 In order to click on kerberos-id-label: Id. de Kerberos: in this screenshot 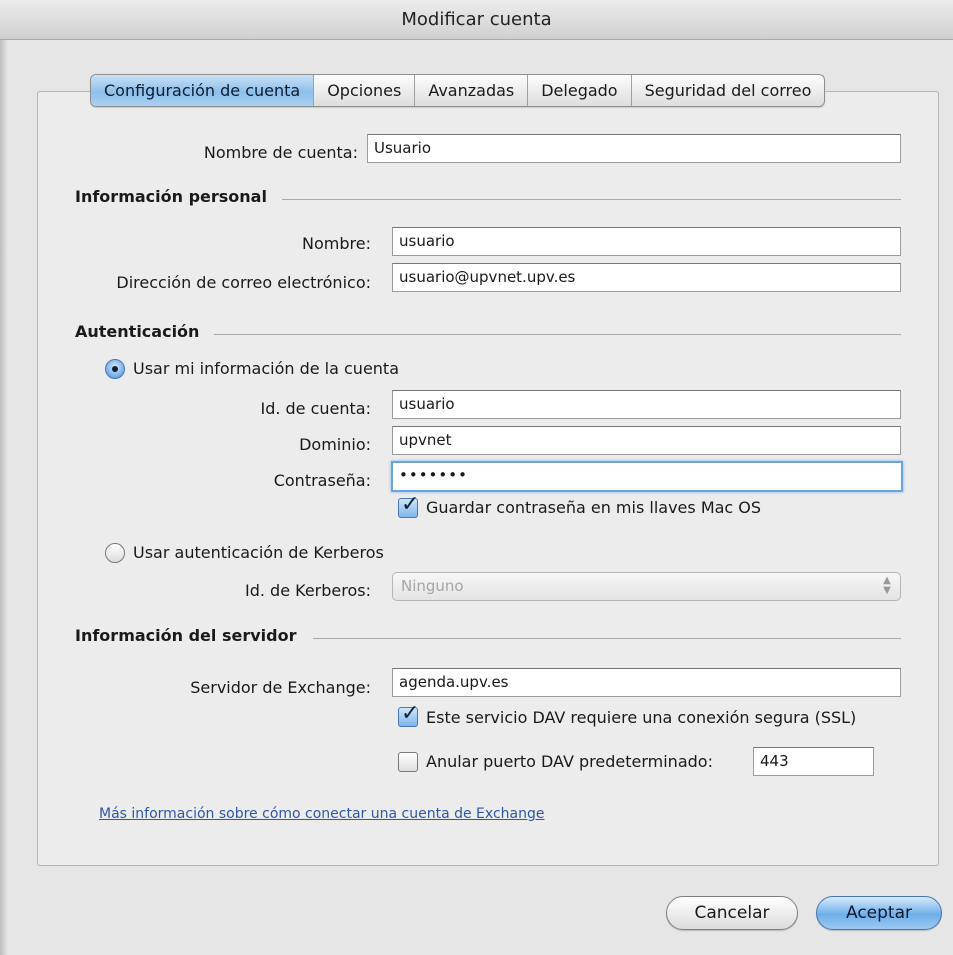, I will do `click(308, 590)`.